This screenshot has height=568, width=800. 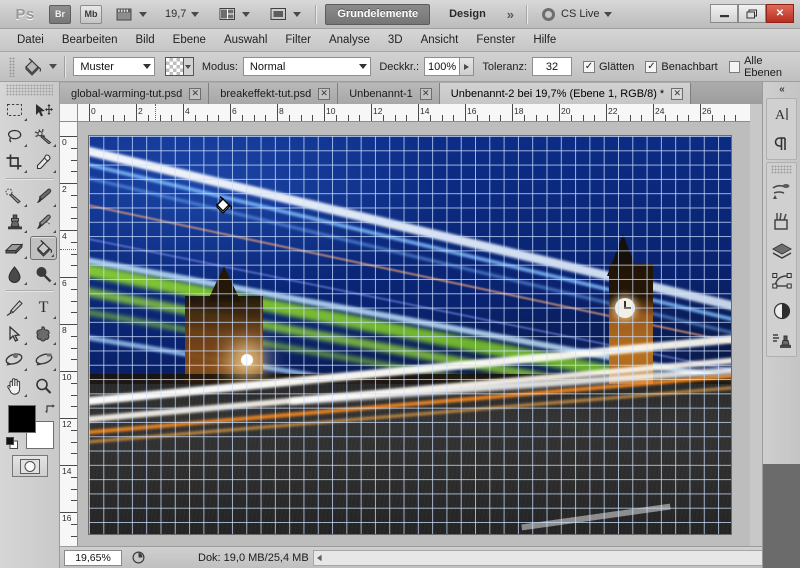 I want to click on ruler-corner, so click(x=69, y=113).